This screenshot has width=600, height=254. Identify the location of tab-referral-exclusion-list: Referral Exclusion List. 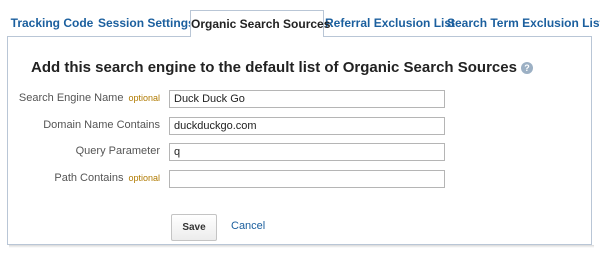
(390, 24).